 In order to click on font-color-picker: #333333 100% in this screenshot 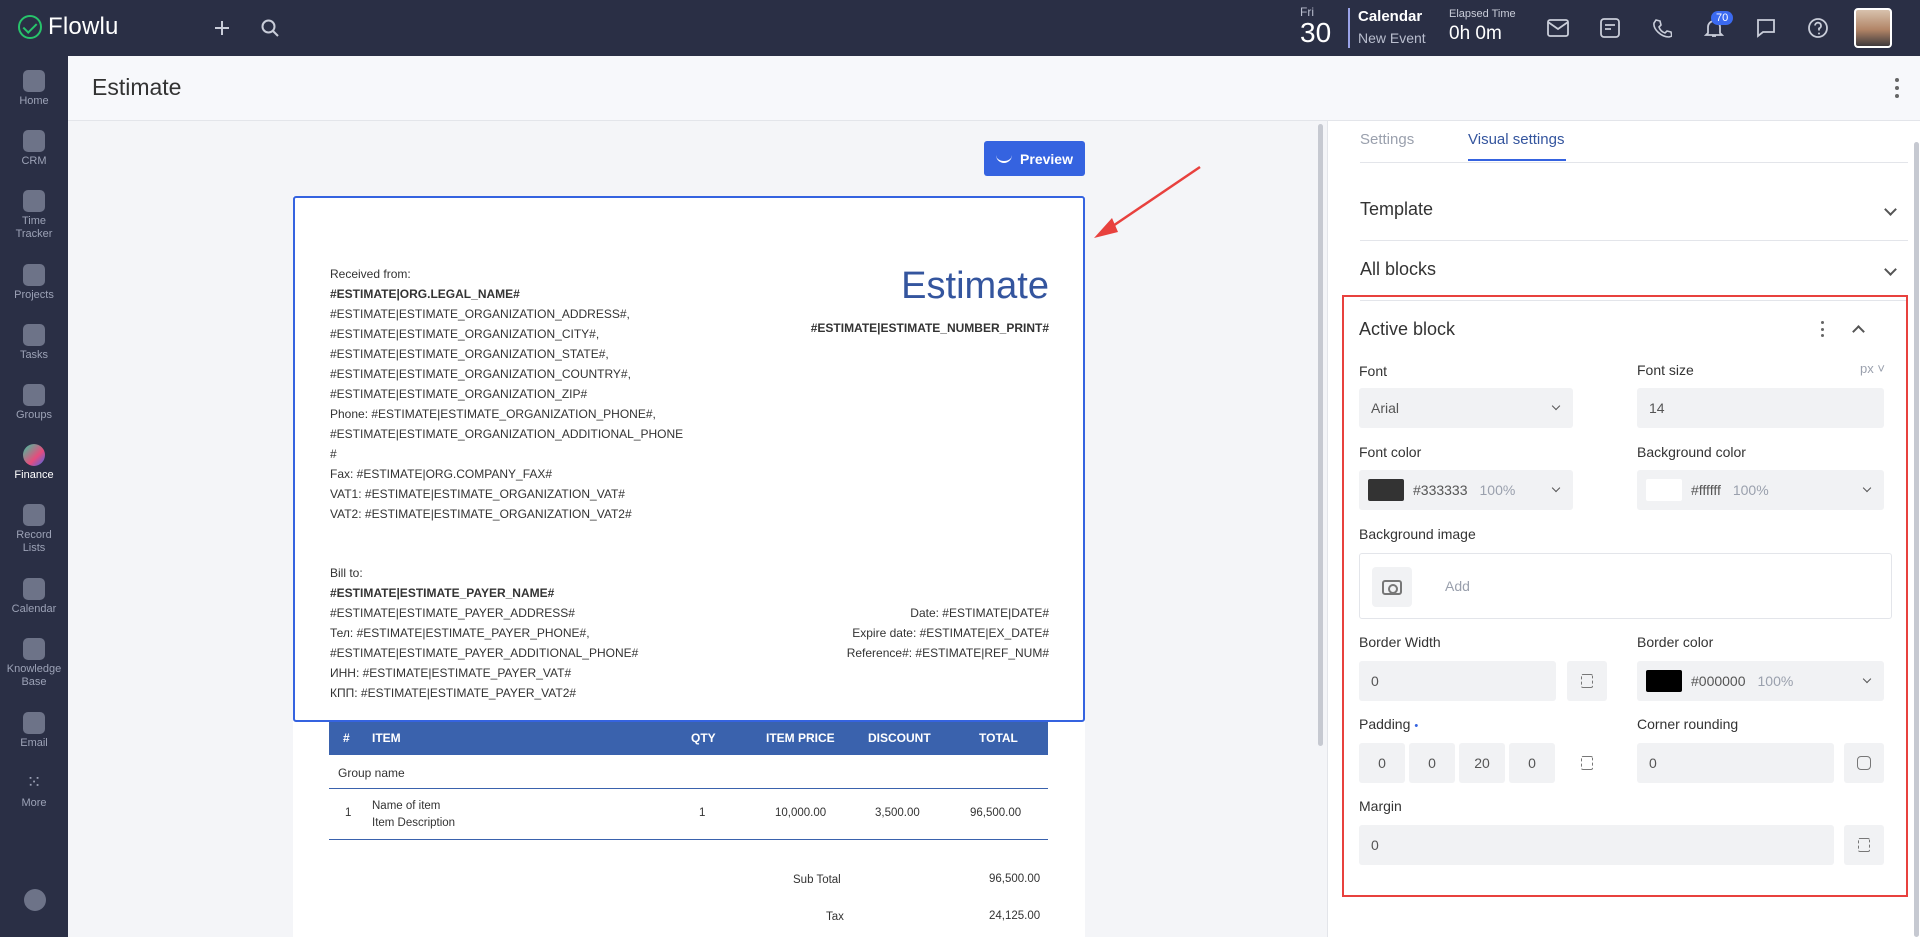, I will do `click(1466, 490)`.